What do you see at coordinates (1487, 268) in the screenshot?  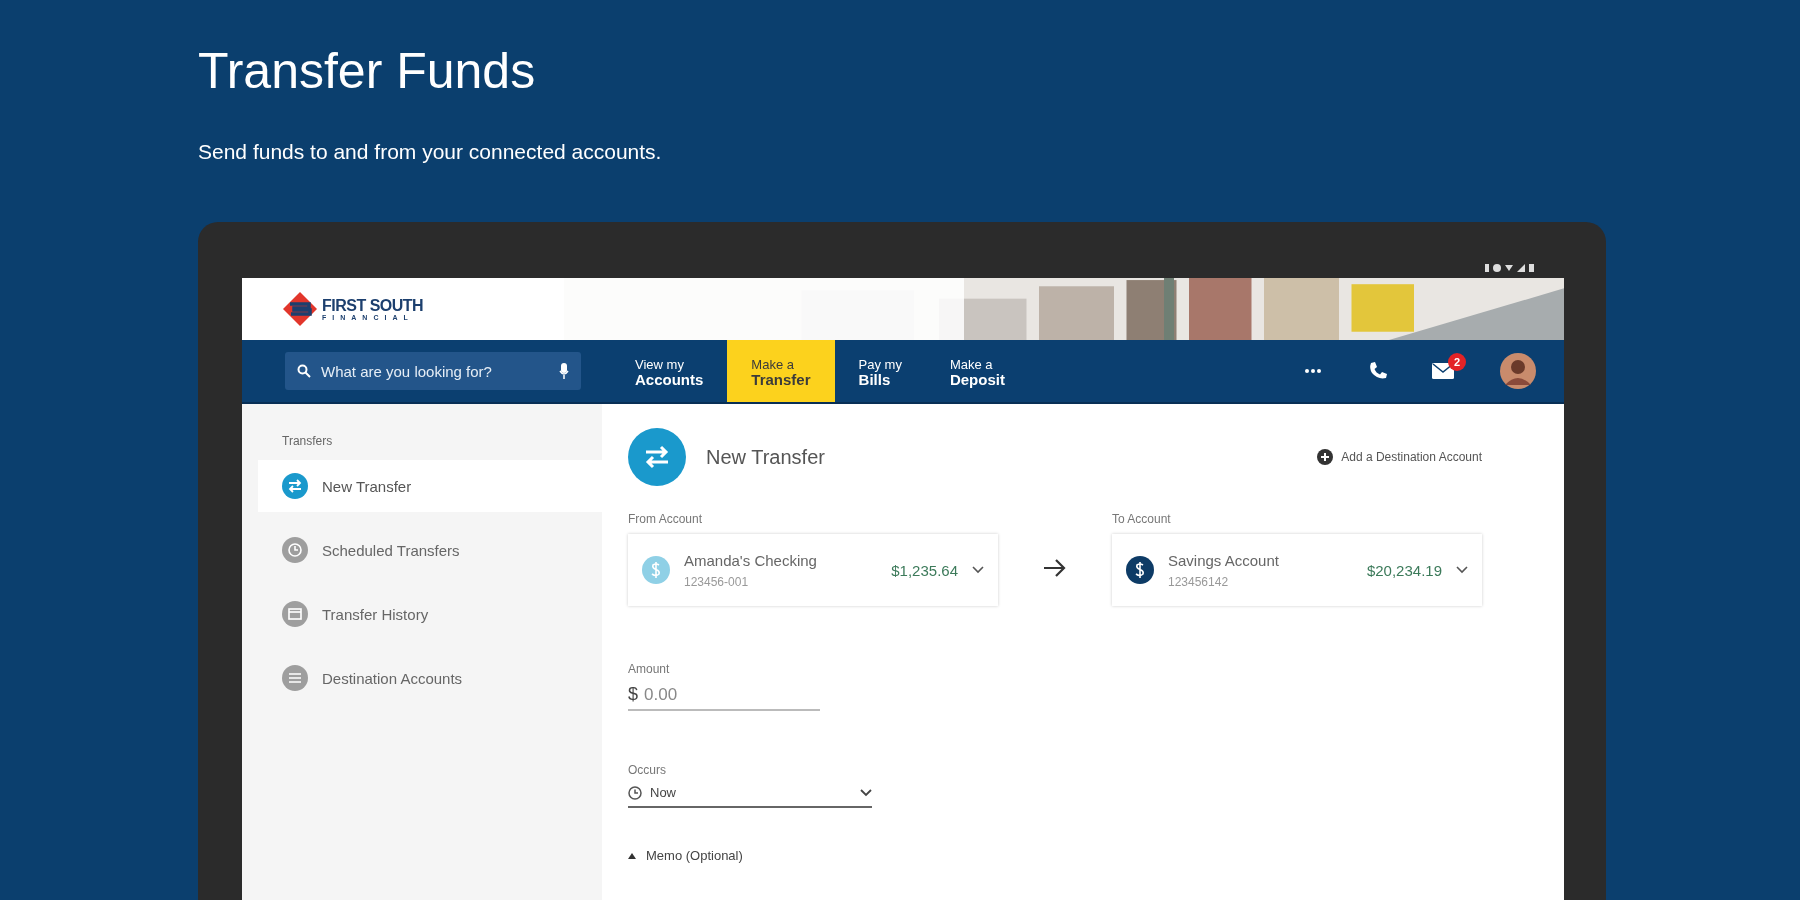 I see `notification-icon` at bounding box center [1487, 268].